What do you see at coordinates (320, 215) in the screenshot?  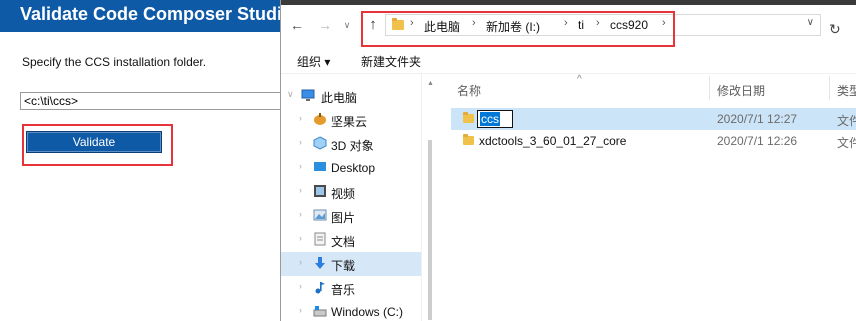 I see `pictures-icon` at bounding box center [320, 215].